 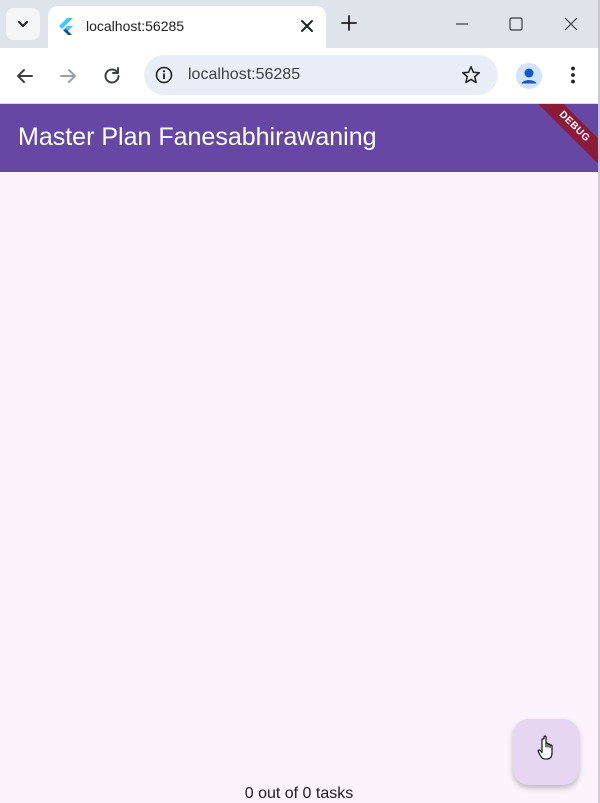 I want to click on address-url: localhost:56285, so click(x=244, y=74).